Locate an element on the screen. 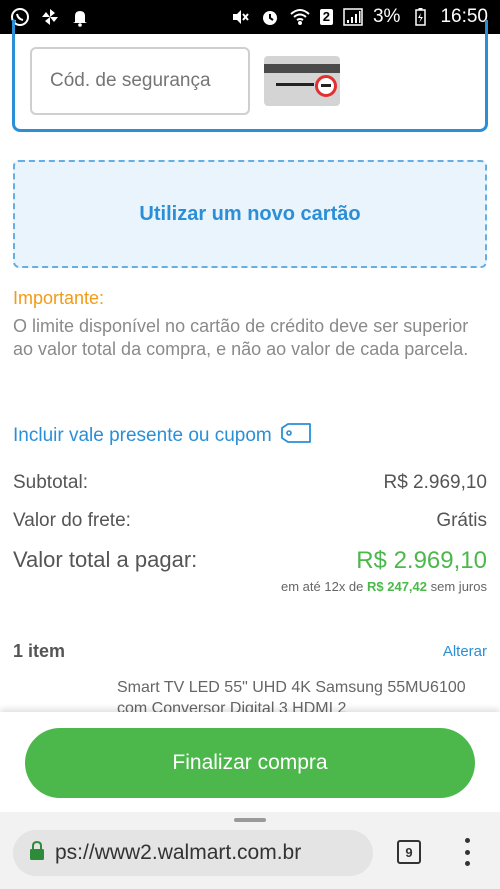 This screenshot has height=889, width=500. total-label: Valor total a pagar: is located at coordinates (105, 559).